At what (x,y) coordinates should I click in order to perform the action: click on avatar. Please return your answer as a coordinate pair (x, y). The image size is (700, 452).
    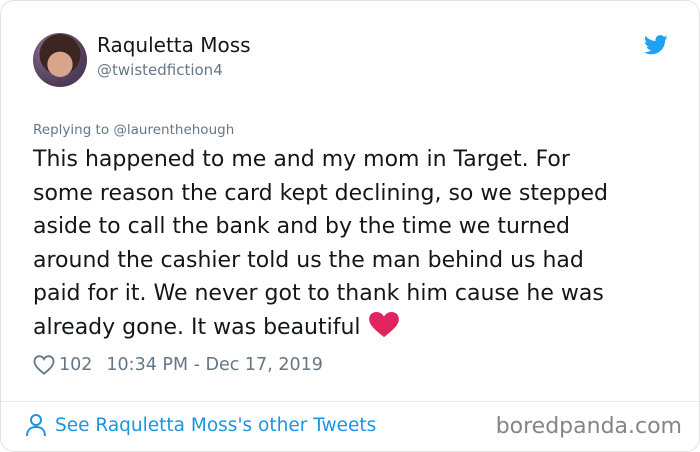
    Looking at the image, I should click on (60, 60).